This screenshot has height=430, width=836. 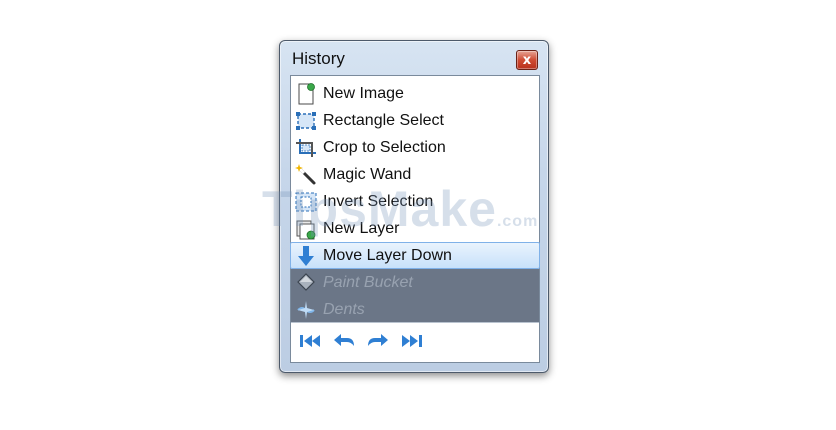 I want to click on crop-icon, so click(x=306, y=148).